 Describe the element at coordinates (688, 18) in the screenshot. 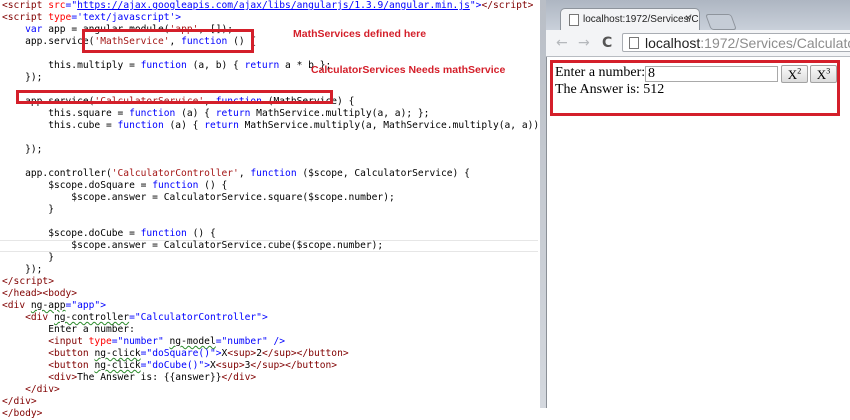

I see `close-tab-icon: ×` at that location.